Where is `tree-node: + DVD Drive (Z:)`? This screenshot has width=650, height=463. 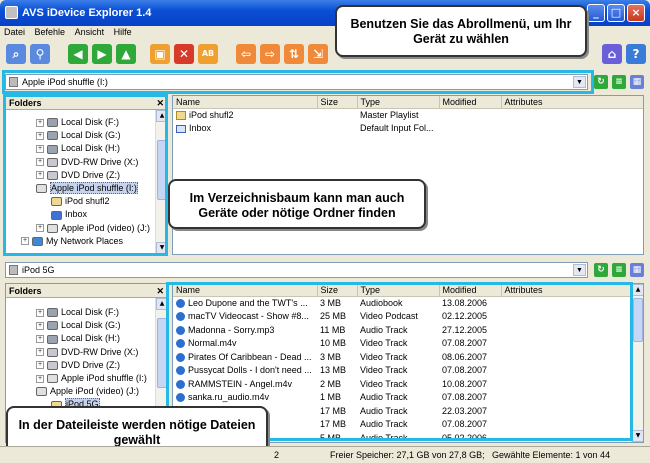 tree-node: + DVD Drive (Z:) is located at coordinates (78, 365).